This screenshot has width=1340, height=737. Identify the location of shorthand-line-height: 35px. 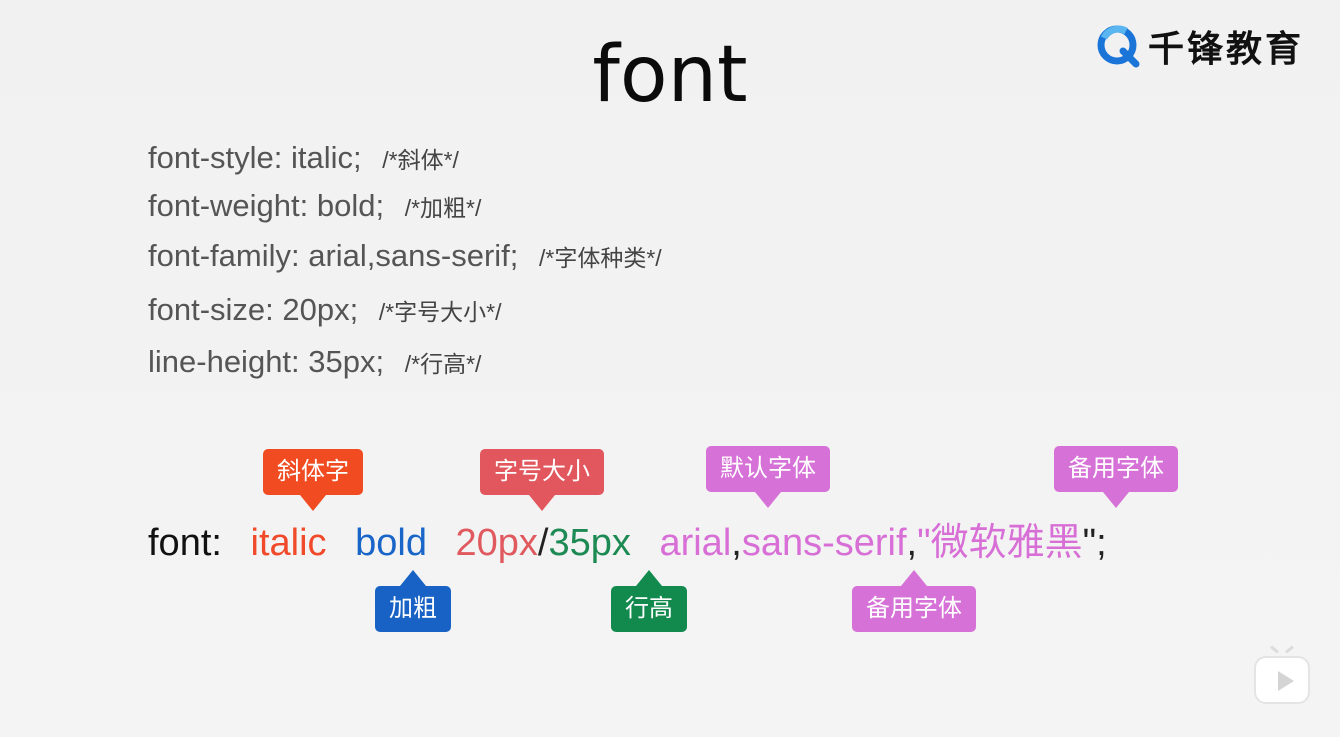
(589, 543).